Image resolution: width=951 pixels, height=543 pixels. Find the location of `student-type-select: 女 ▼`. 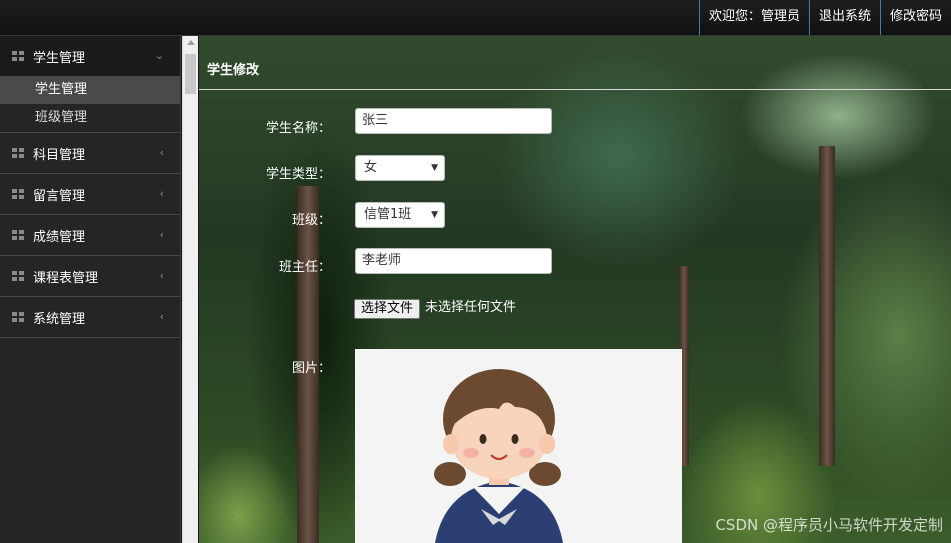

student-type-select: 女 ▼ is located at coordinates (400, 168).